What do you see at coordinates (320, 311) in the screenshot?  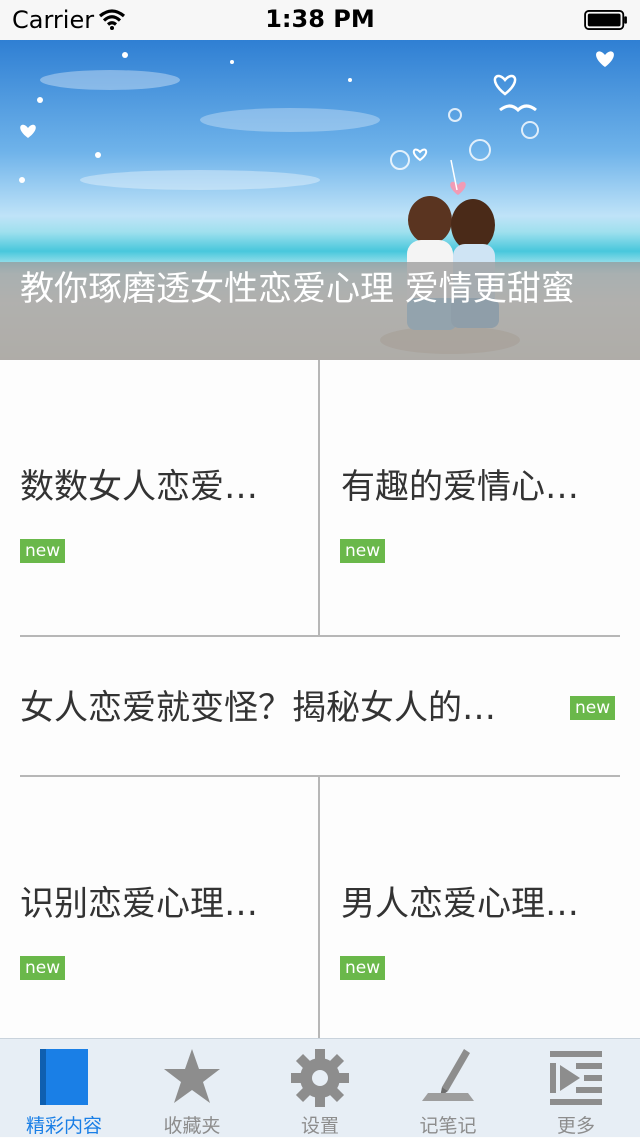 I see `banner-caption: 教你琢磨透女性恋爱心理 爱情更甜蜜` at bounding box center [320, 311].